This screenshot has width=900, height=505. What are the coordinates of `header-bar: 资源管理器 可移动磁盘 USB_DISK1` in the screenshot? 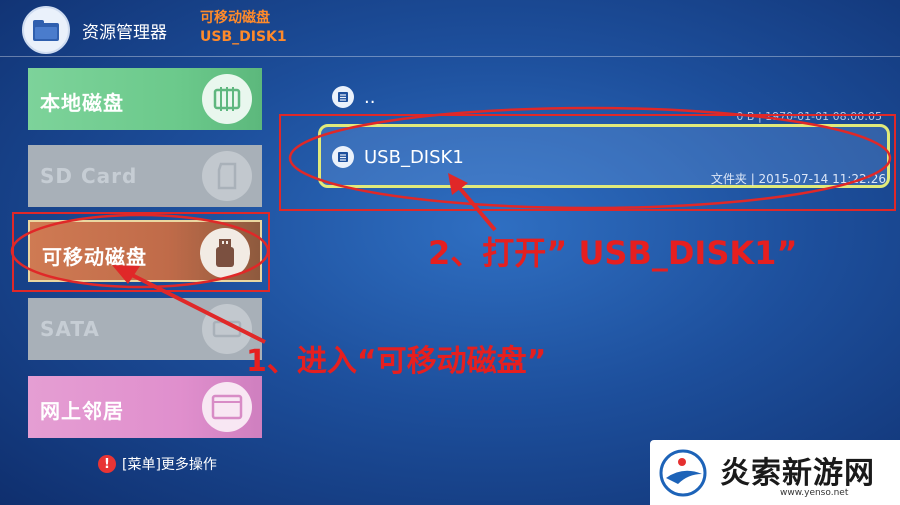 It's located at (450, 28).